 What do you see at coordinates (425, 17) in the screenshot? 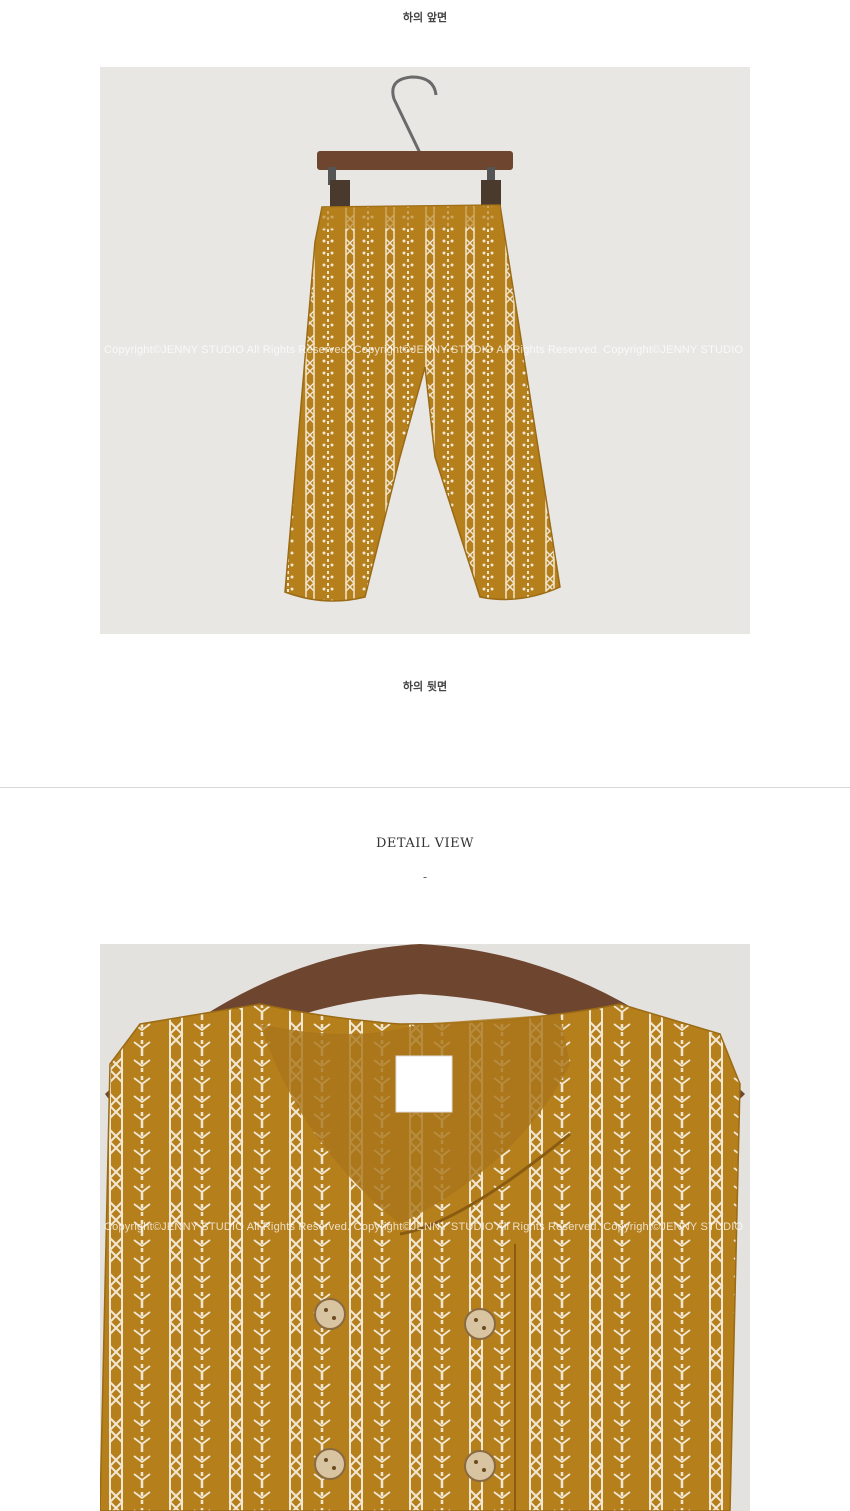
I see `caption-pants-front: 하의 앞면` at bounding box center [425, 17].